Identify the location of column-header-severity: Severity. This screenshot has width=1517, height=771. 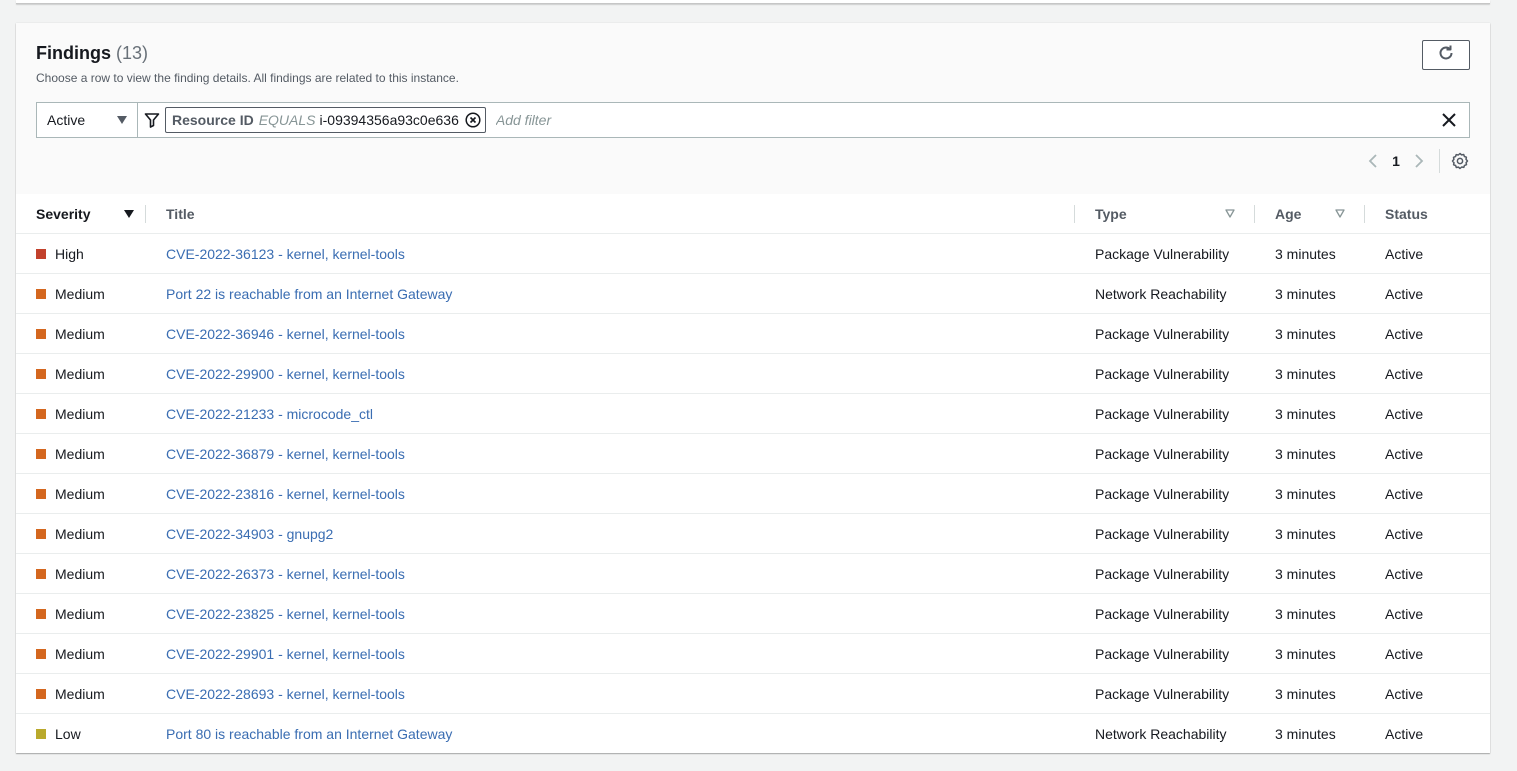
(81, 214).